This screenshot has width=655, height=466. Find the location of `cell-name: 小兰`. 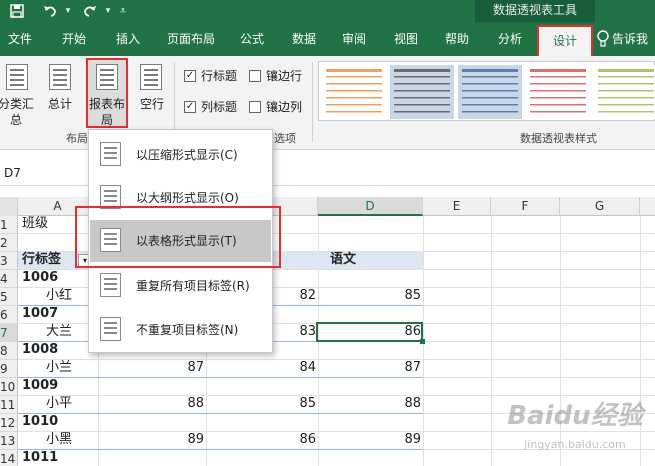

cell-name: 小兰 is located at coordinates (59, 368).